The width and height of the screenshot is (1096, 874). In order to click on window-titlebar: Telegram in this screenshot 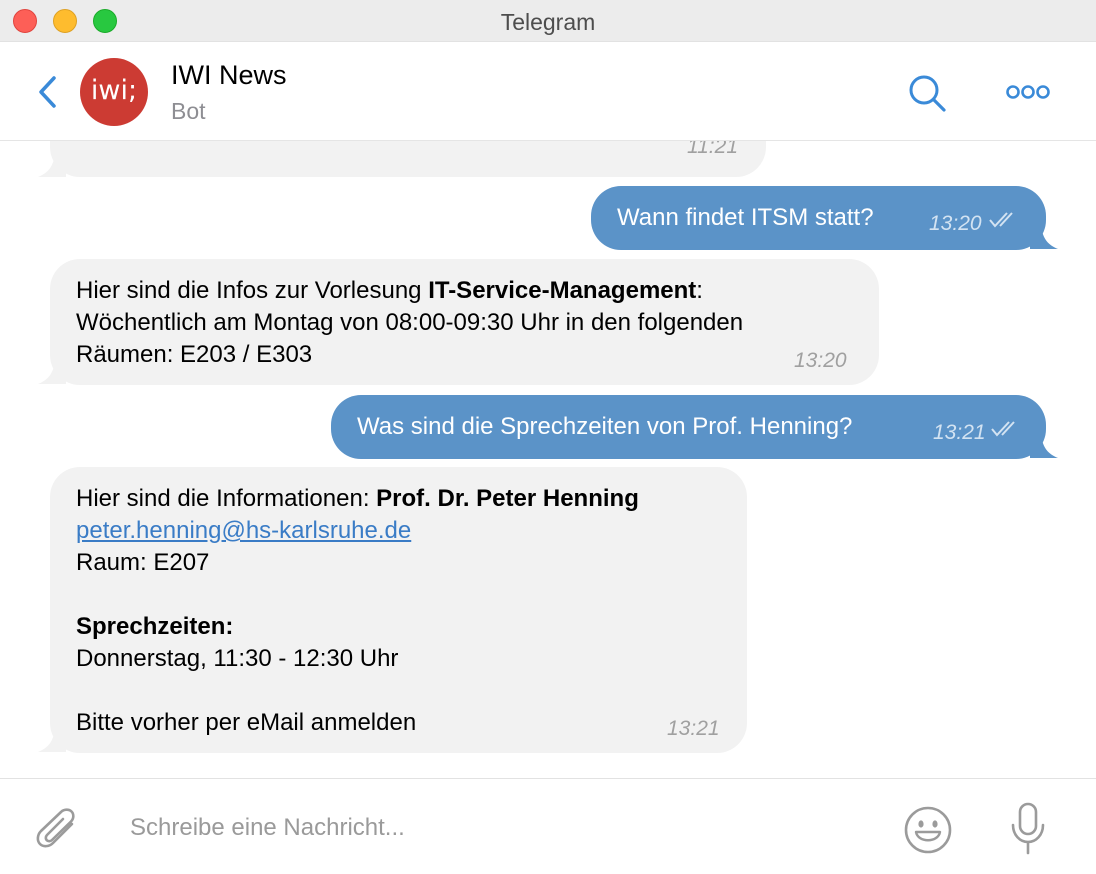, I will do `click(548, 21)`.